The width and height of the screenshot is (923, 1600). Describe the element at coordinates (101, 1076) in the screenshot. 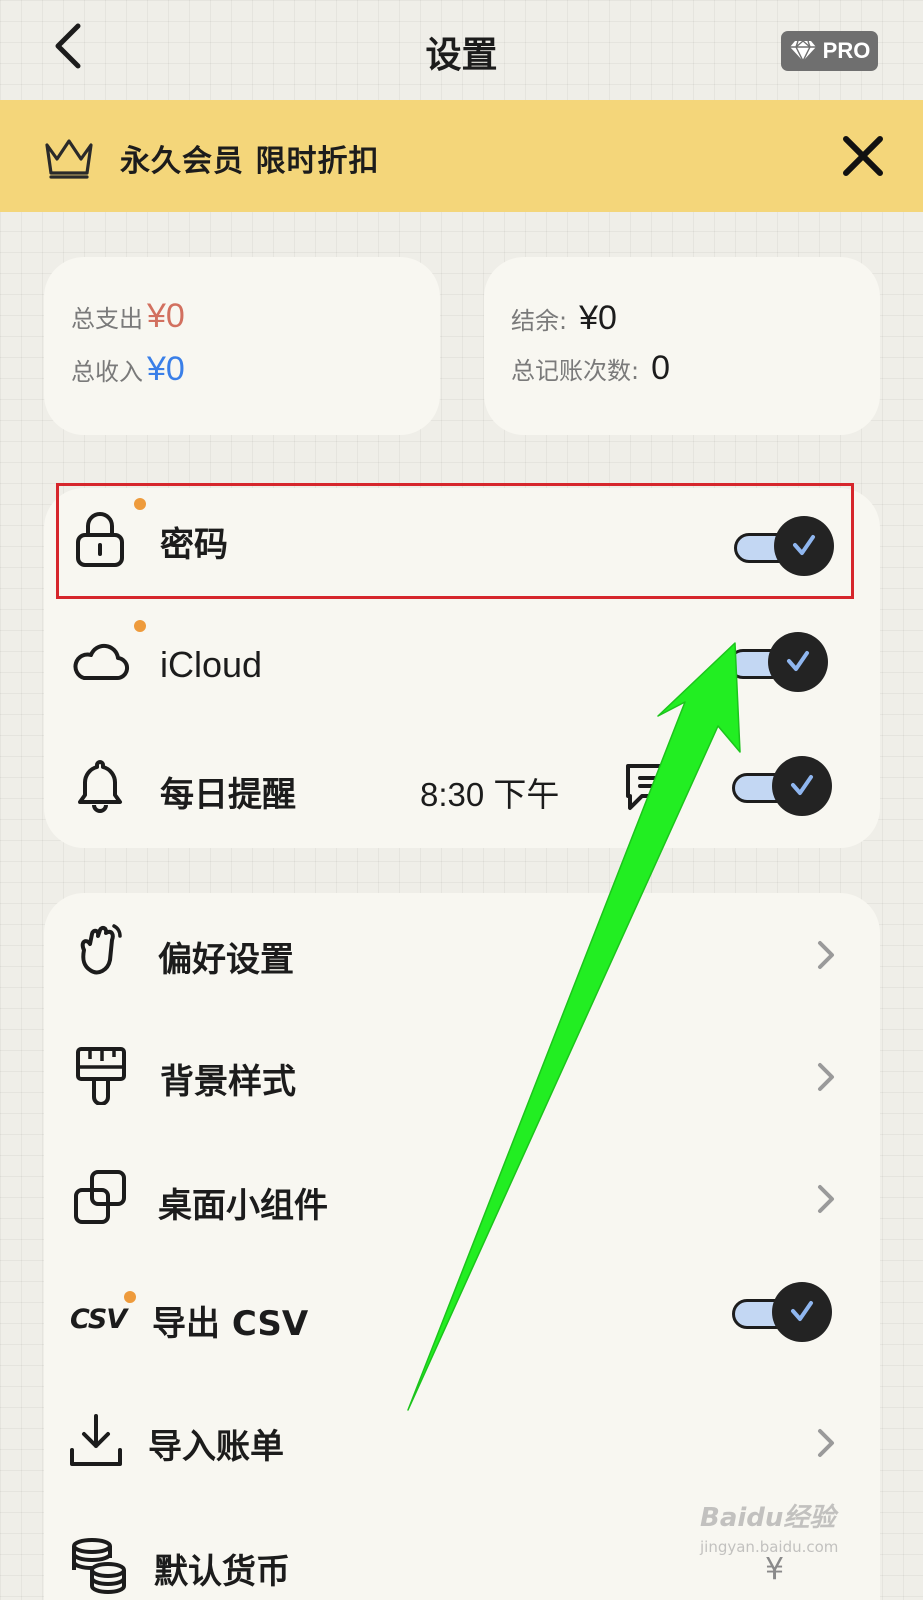

I see `paint-brush-icon` at that location.